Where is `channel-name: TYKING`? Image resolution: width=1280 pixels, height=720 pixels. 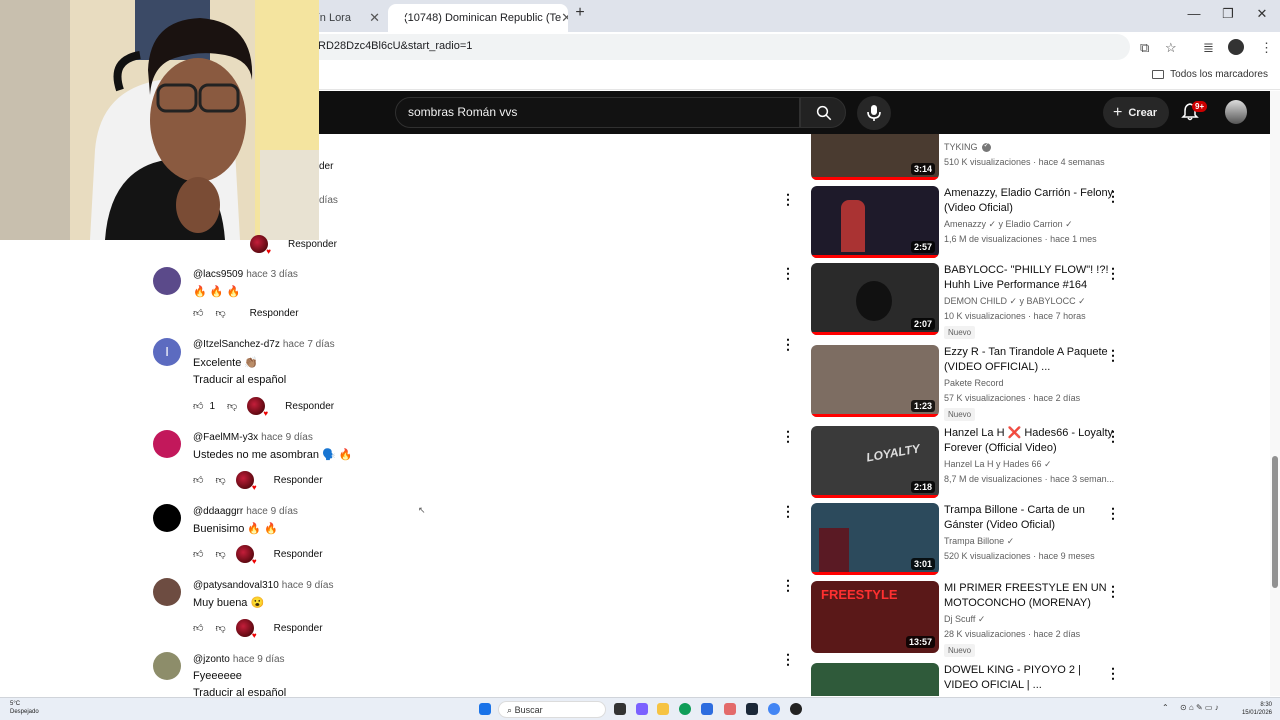 channel-name: TYKING is located at coordinates (961, 147).